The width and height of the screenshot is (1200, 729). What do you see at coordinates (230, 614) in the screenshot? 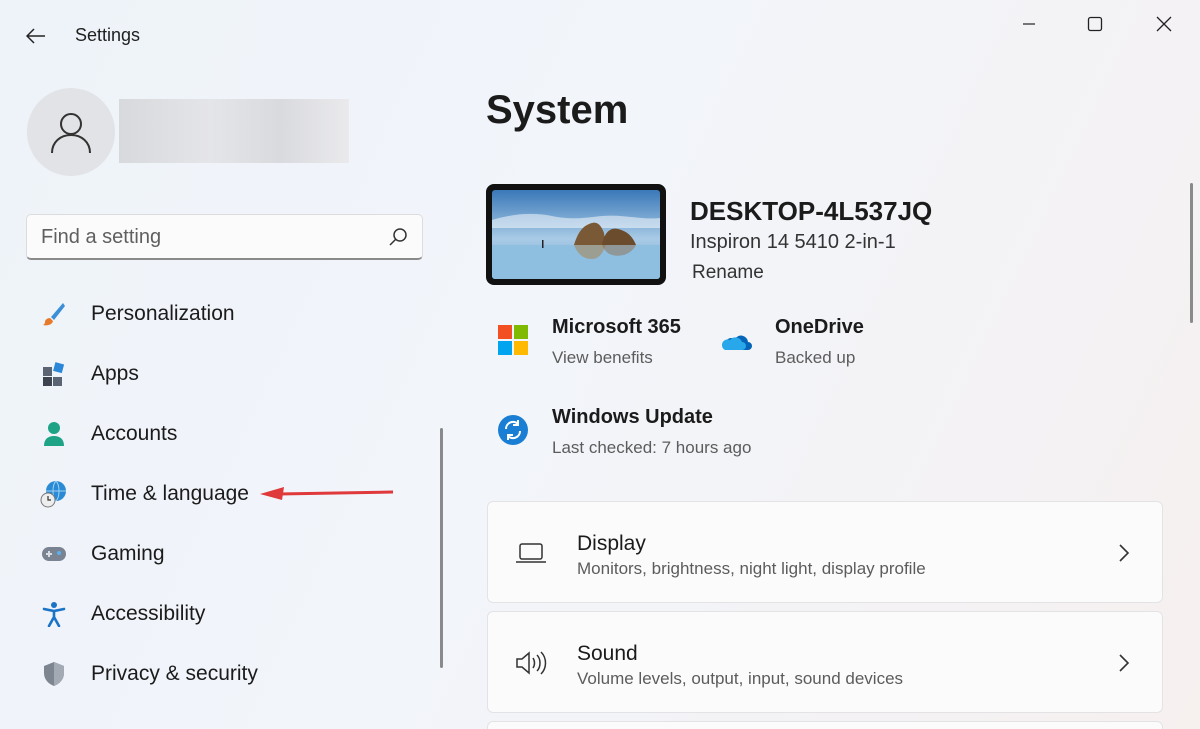
I see `sidebar-item-accessibility: Accessibility` at bounding box center [230, 614].